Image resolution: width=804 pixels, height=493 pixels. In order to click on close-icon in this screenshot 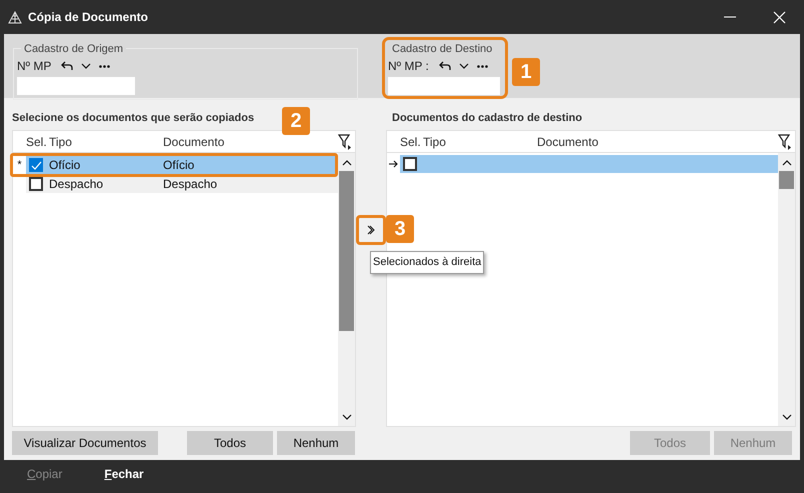, I will do `click(779, 17)`.